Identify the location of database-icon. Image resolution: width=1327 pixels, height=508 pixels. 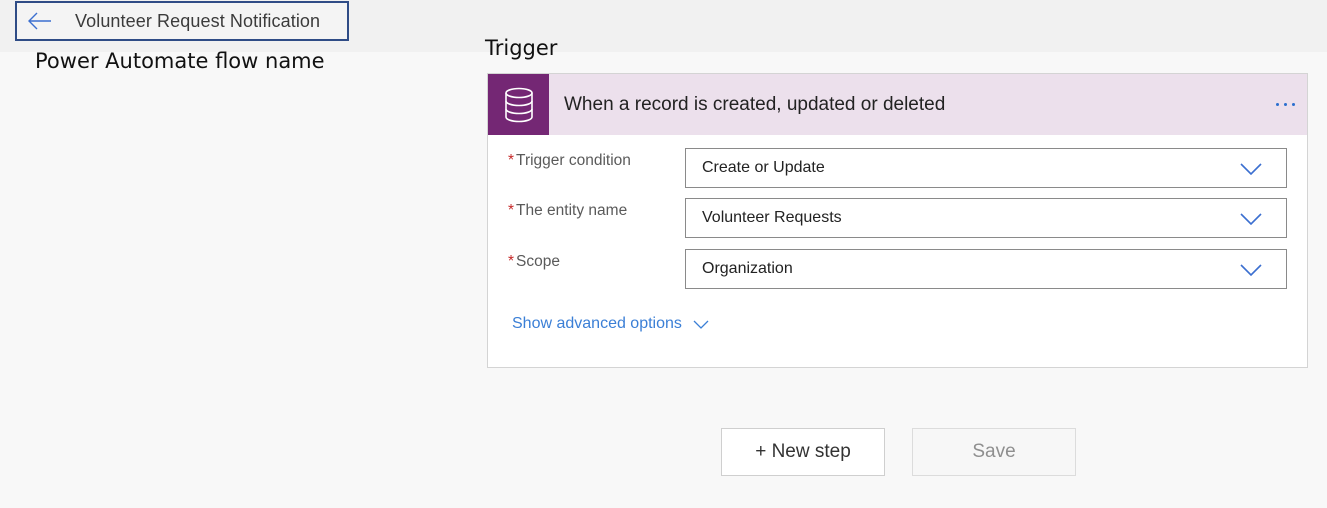
(518, 104).